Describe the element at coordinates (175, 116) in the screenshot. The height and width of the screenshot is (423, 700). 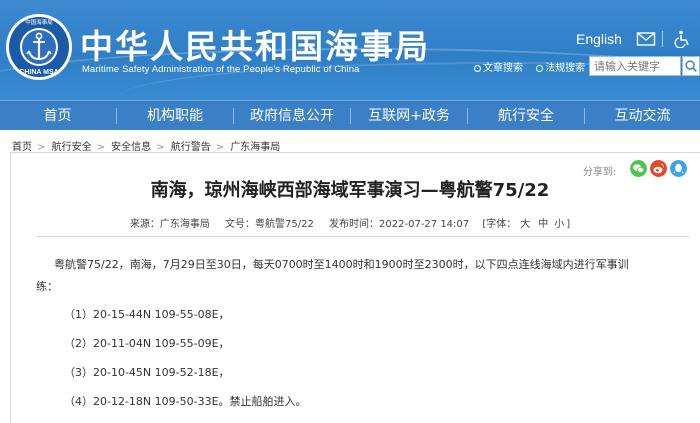
I see `nav-item-functions: 机构职能` at that location.